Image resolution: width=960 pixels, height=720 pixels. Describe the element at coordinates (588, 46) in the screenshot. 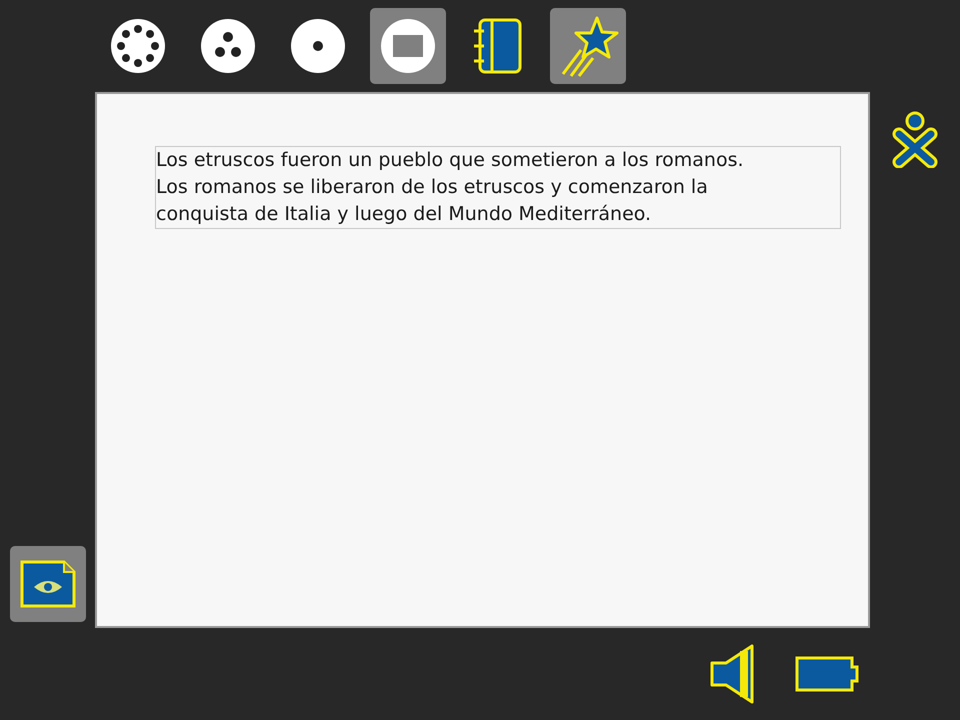

I see `star-button` at that location.